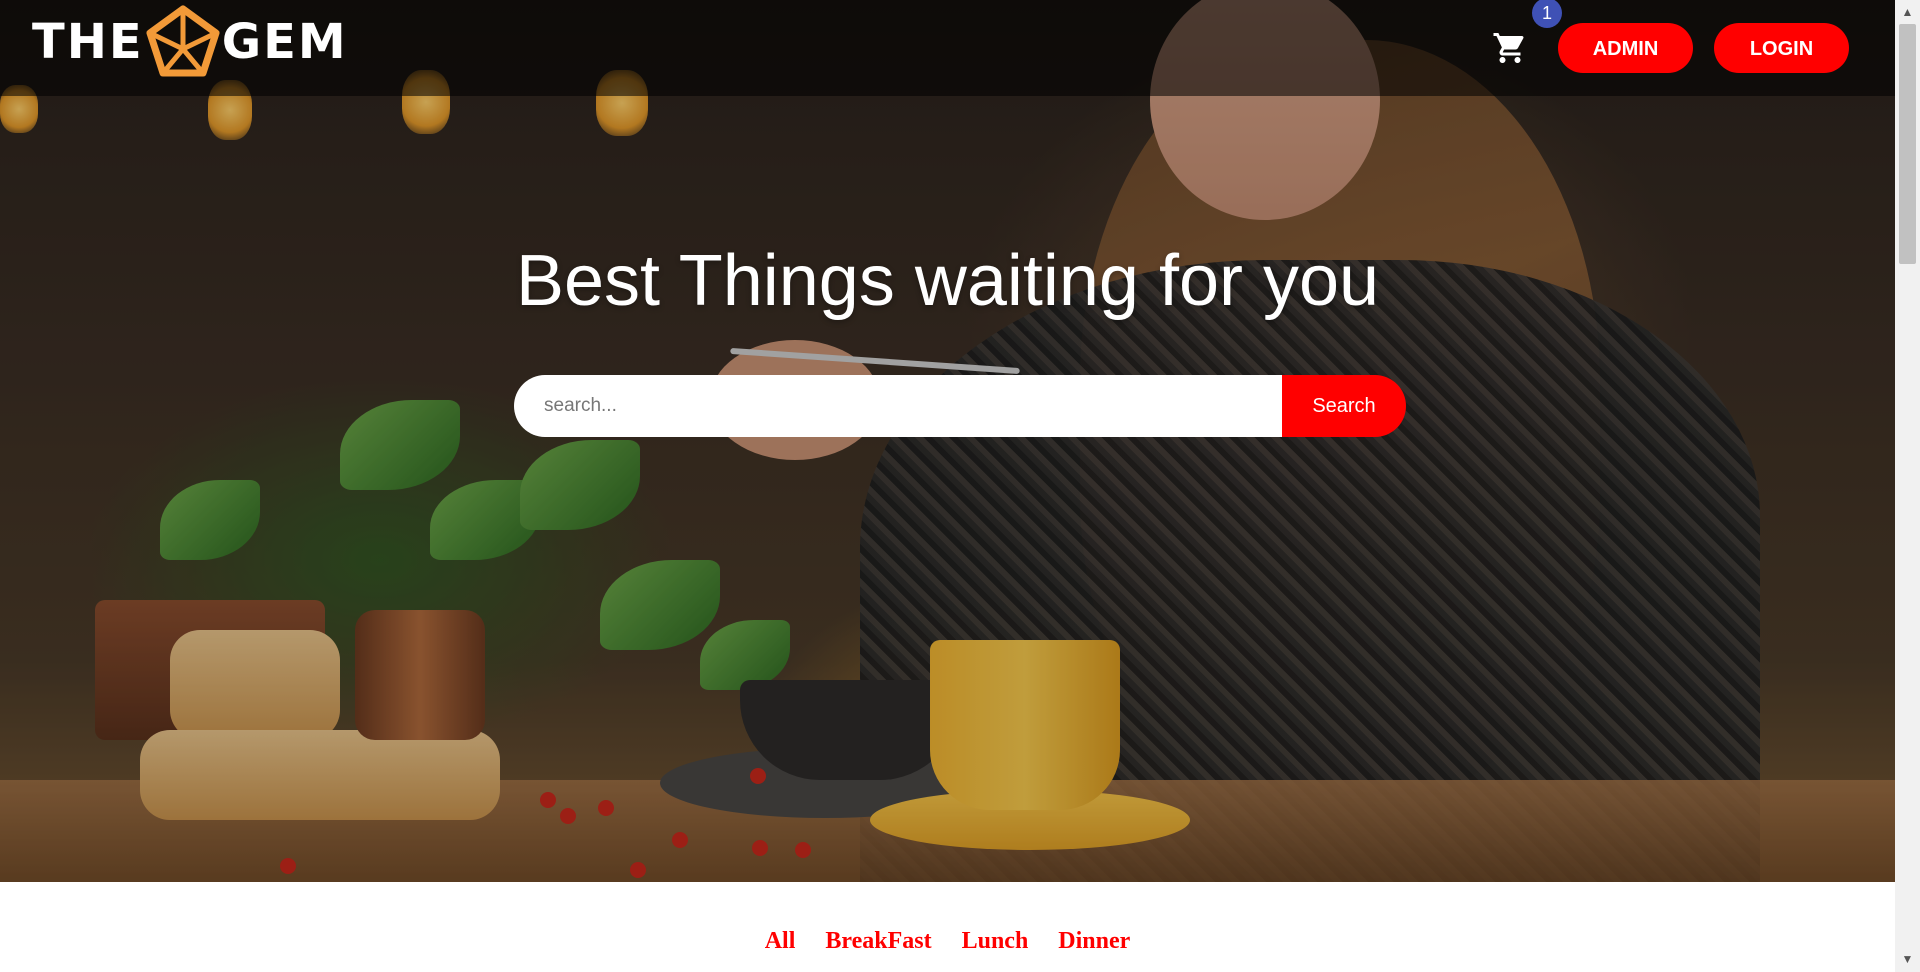 The image size is (1920, 972). Describe the element at coordinates (1510, 48) in the screenshot. I see `shopping-cart-icon` at that location.